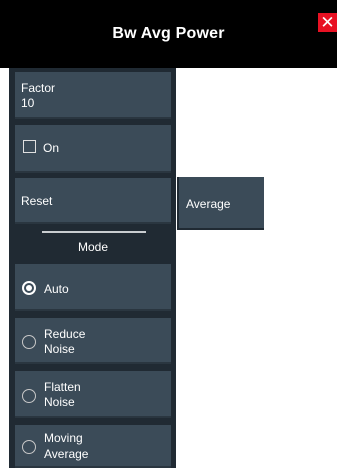  What do you see at coordinates (29, 288) in the screenshot?
I see `radio-selected-icon` at bounding box center [29, 288].